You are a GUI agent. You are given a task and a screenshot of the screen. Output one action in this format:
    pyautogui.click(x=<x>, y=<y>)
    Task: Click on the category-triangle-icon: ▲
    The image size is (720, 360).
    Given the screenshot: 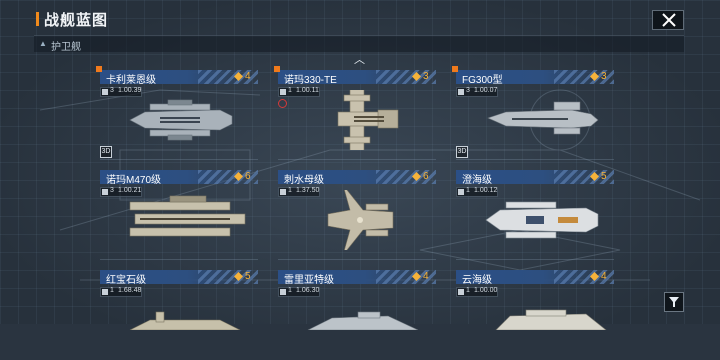 What is the action you would take?
    pyautogui.click(x=43, y=43)
    